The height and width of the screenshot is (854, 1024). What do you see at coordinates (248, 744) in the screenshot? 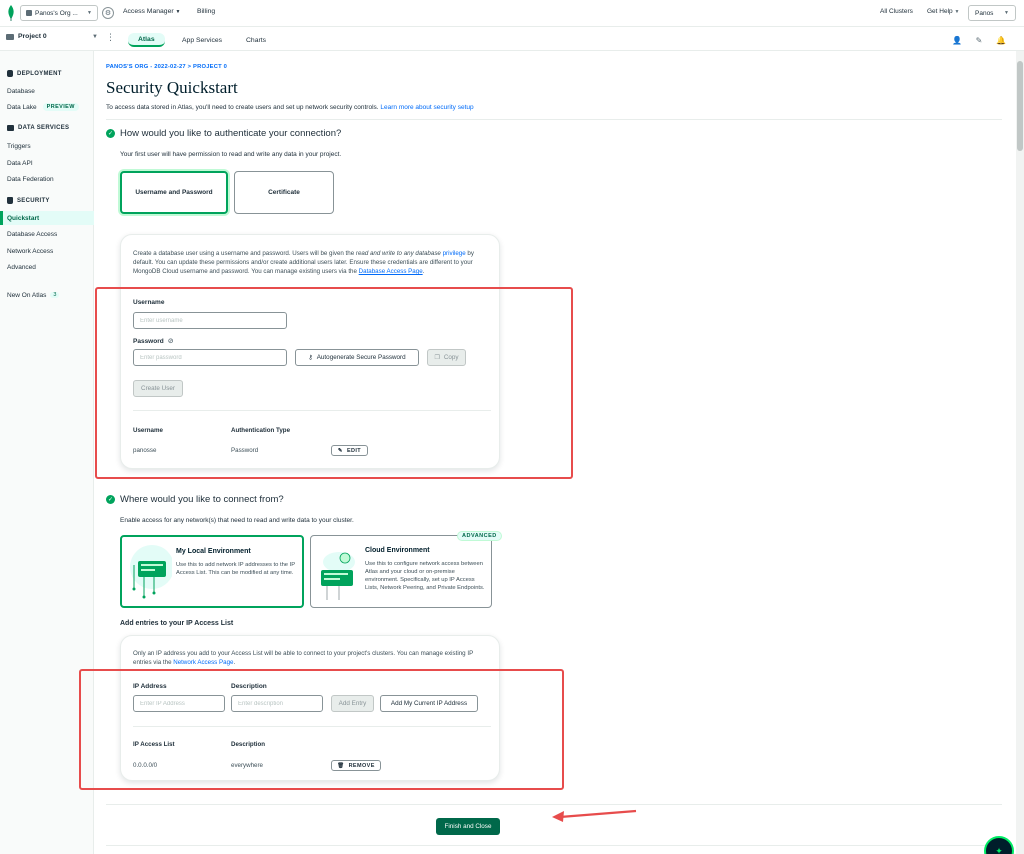
I see `col-header-description: Description` at bounding box center [248, 744].